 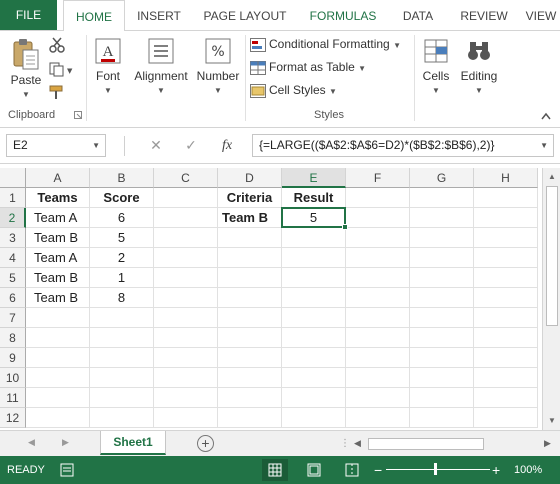 What do you see at coordinates (453, 444) in the screenshot?
I see `horizontal-scrollbar: ◀ ▶` at bounding box center [453, 444].